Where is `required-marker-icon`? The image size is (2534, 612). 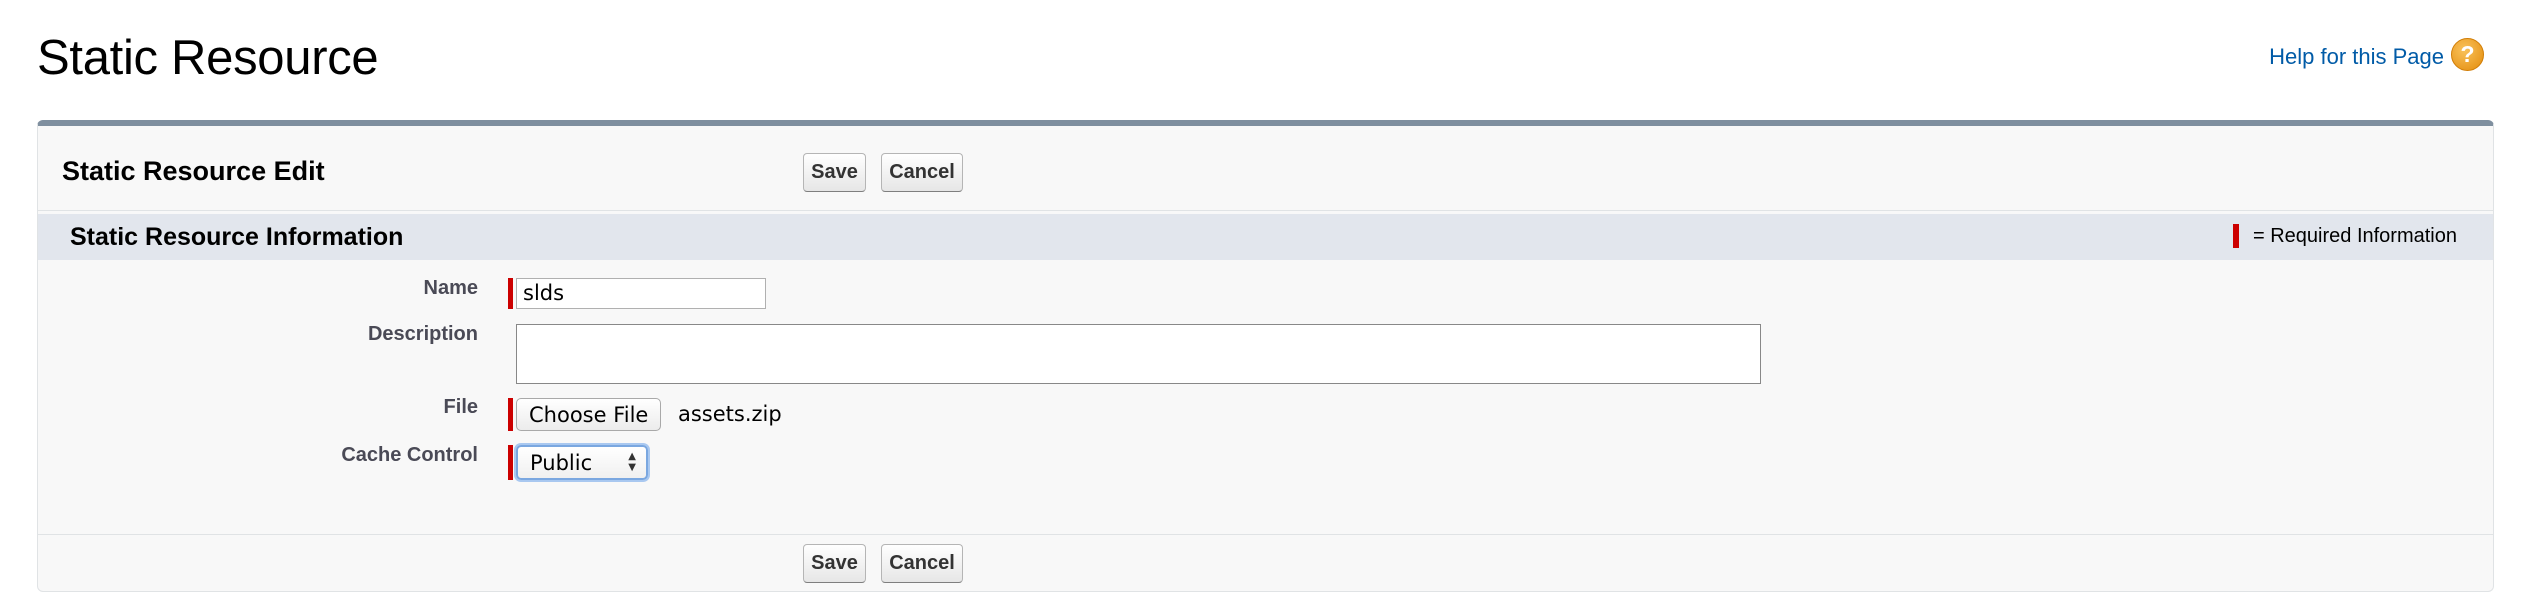
required-marker-icon is located at coordinates (2235, 236).